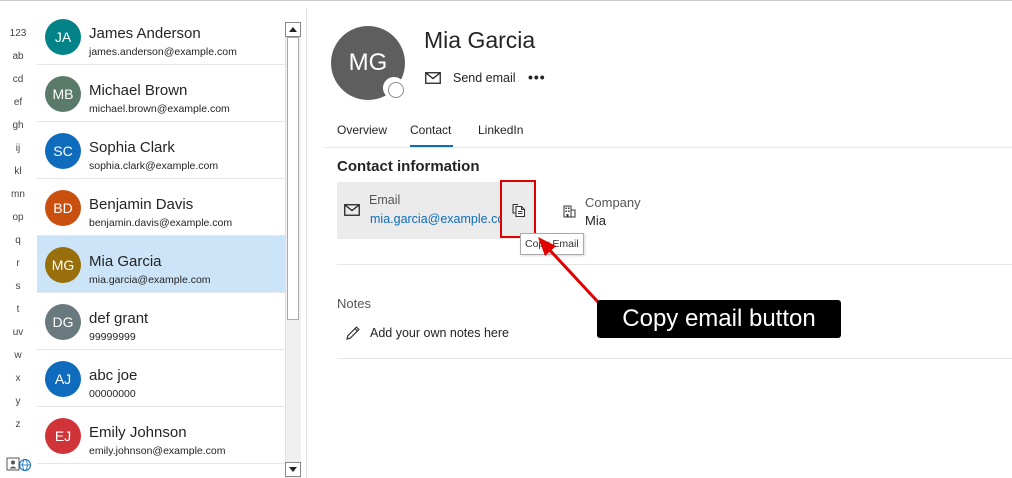 The width and height of the screenshot is (1012, 478). What do you see at coordinates (674, 358) in the screenshot?
I see `notes-divider` at bounding box center [674, 358].